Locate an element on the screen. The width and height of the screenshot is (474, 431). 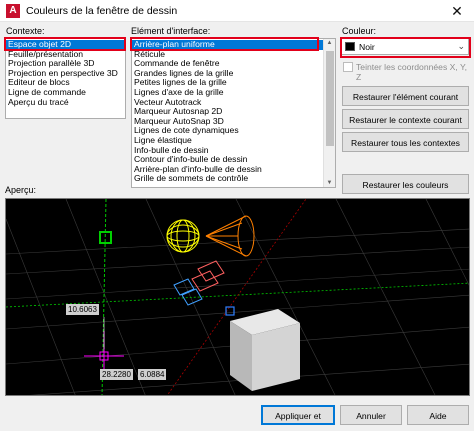
cancel-button: Annuler is located at coordinates (371, 415).